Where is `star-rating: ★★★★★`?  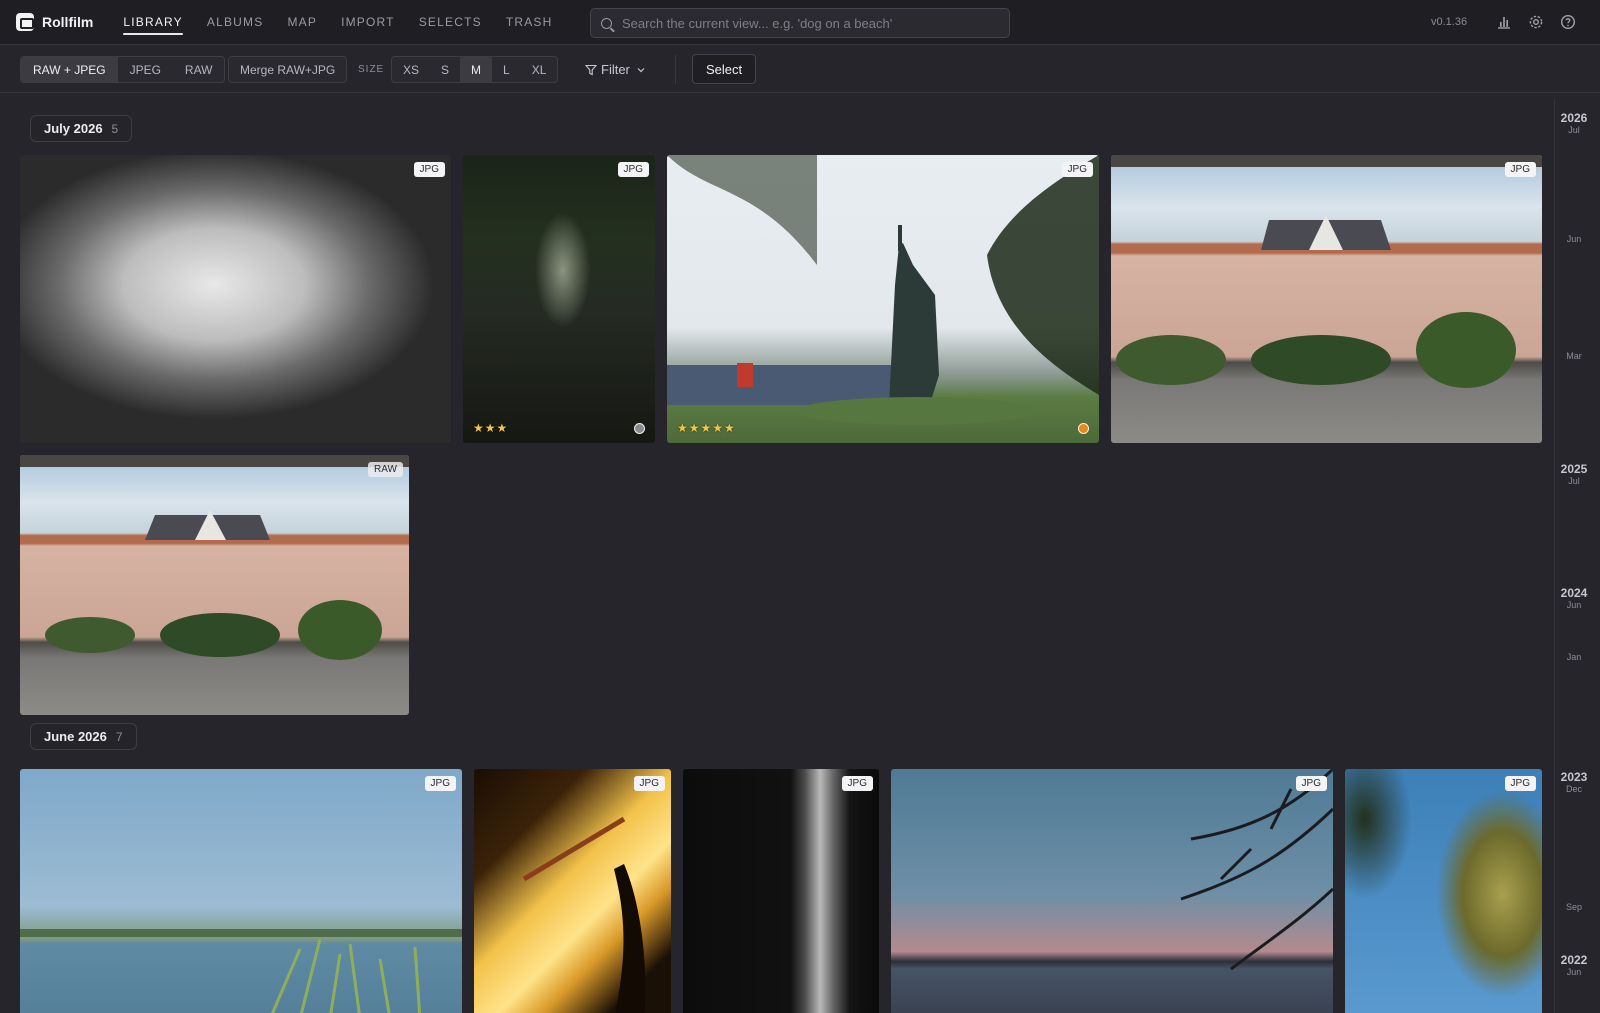 star-rating: ★★★★★ is located at coordinates (706, 428).